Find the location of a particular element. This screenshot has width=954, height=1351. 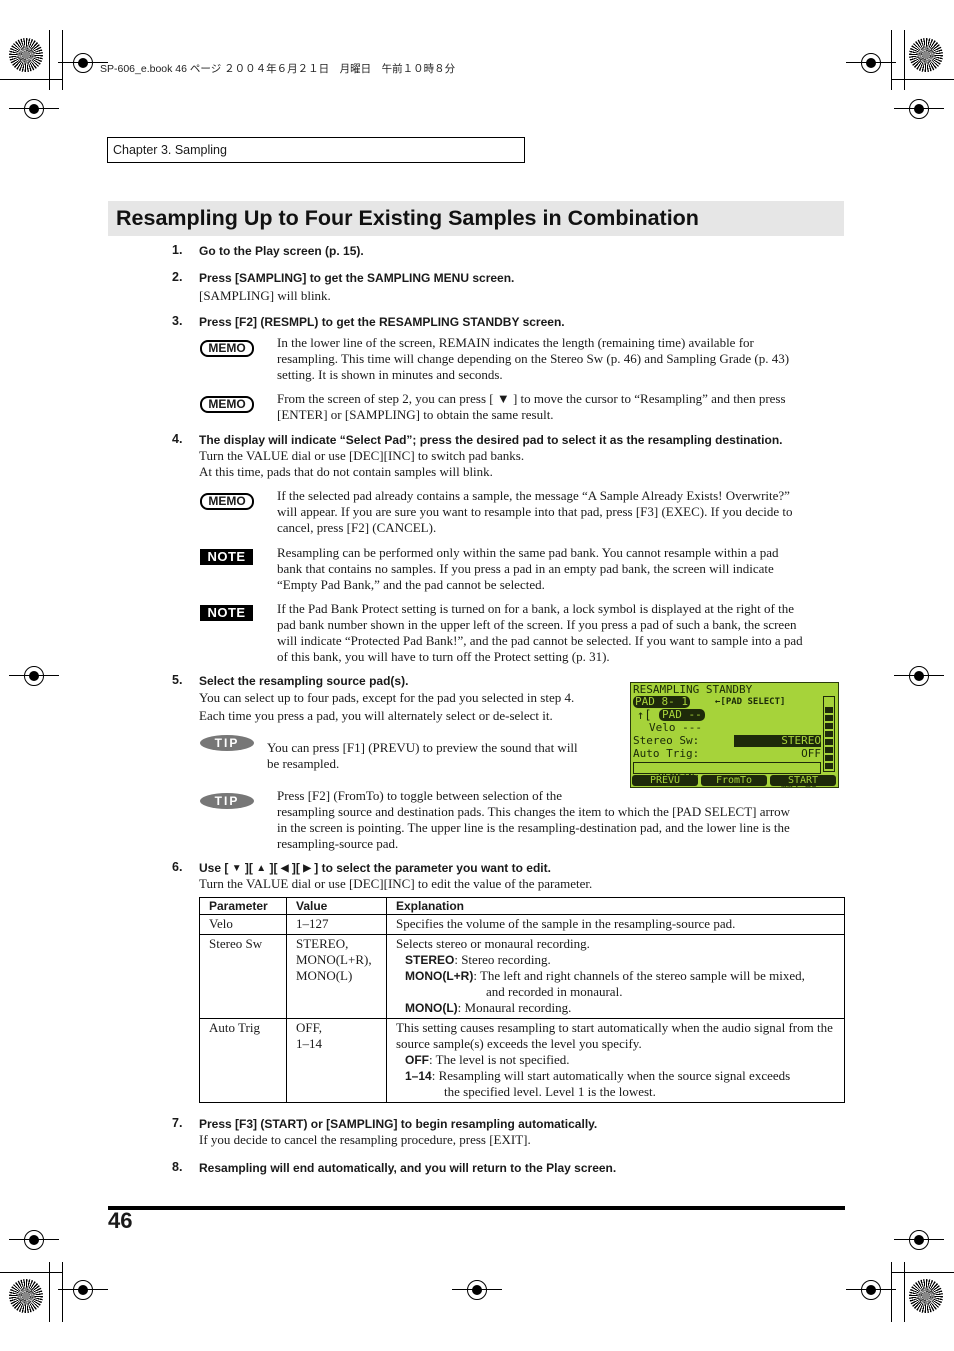

chapter-label: Chapter 3. Sampling is located at coordinates (316, 150).